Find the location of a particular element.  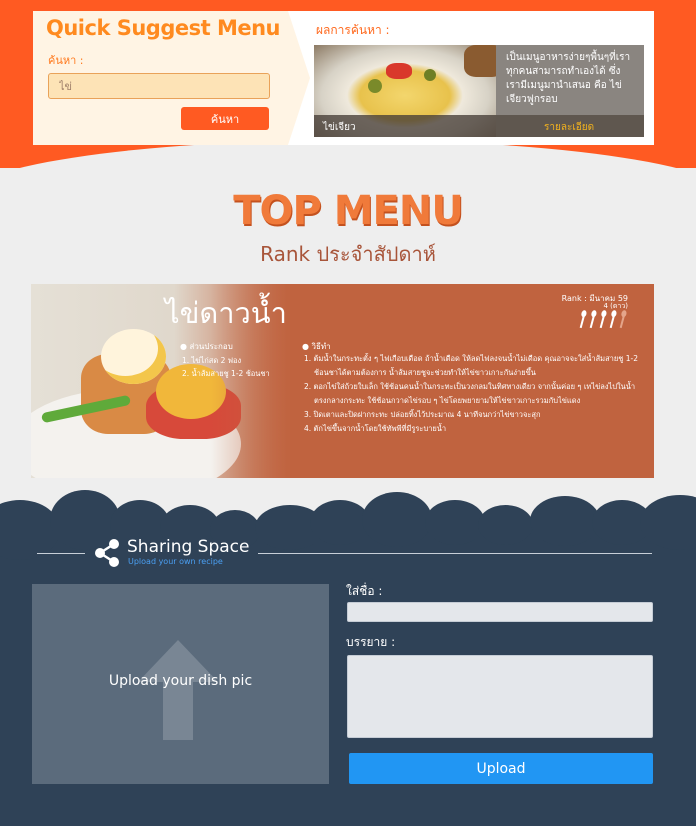

recipe-description-input is located at coordinates (500, 696).